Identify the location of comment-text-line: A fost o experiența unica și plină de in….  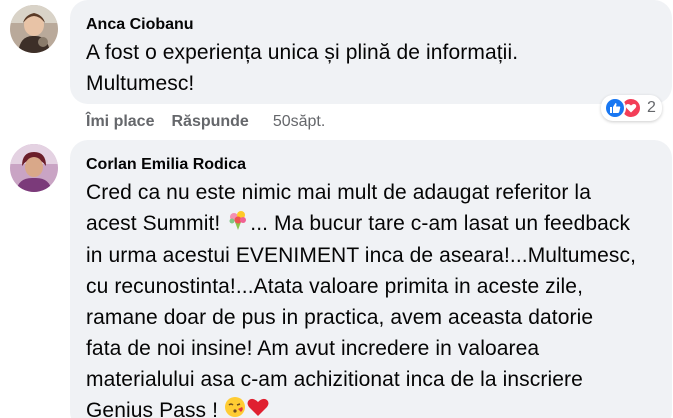
(302, 52).